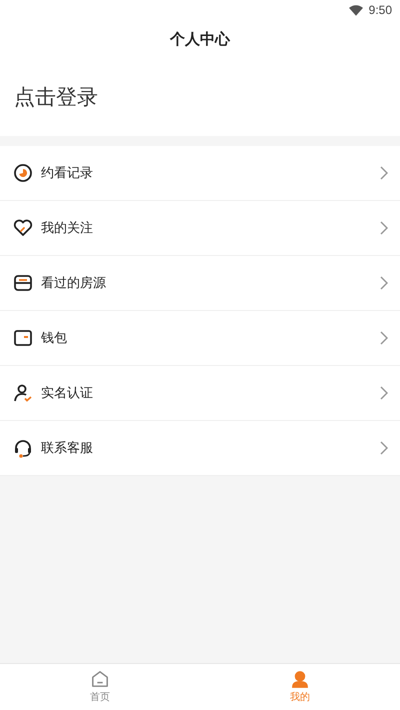 This screenshot has height=710, width=400. What do you see at coordinates (23, 228) in the screenshot?
I see `heart-icon` at bounding box center [23, 228].